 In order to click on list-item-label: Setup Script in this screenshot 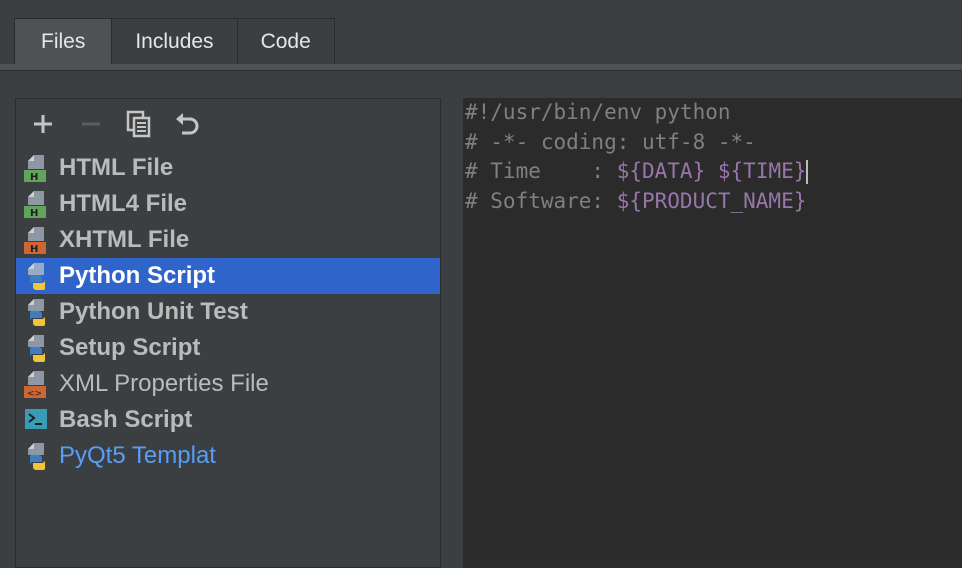, I will do `click(130, 347)`.